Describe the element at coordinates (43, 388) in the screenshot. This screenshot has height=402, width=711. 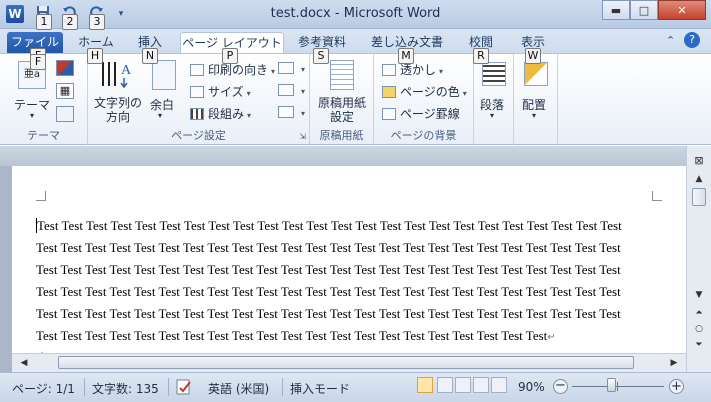
I see `page-indicator: ページ: 1/1` at that location.